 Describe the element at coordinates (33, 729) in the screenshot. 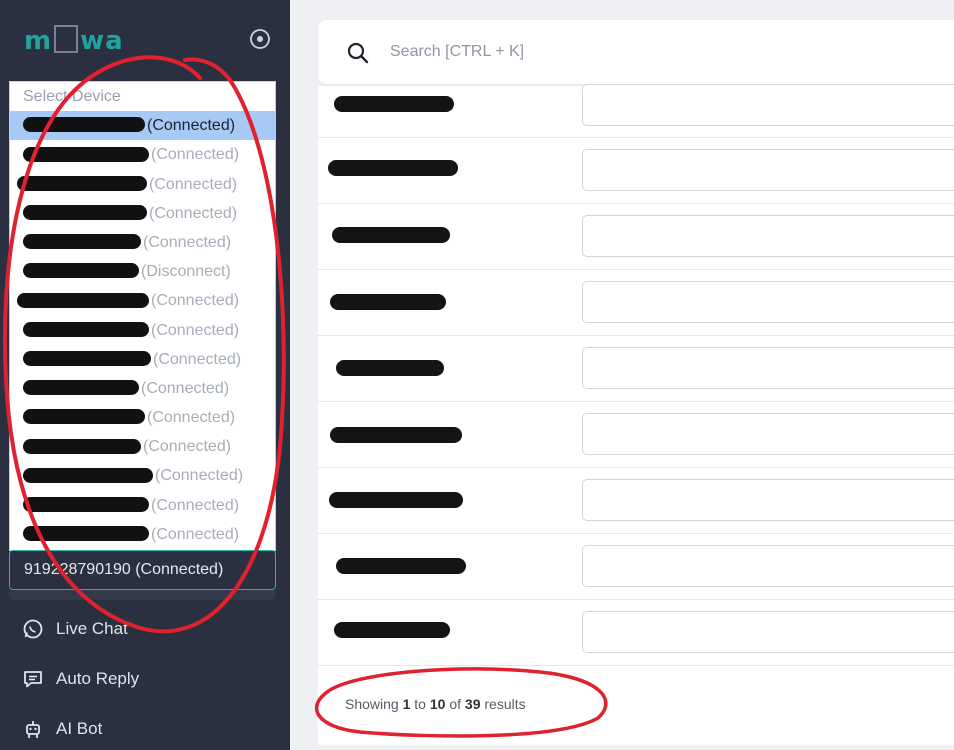

I see `robot-icon` at that location.